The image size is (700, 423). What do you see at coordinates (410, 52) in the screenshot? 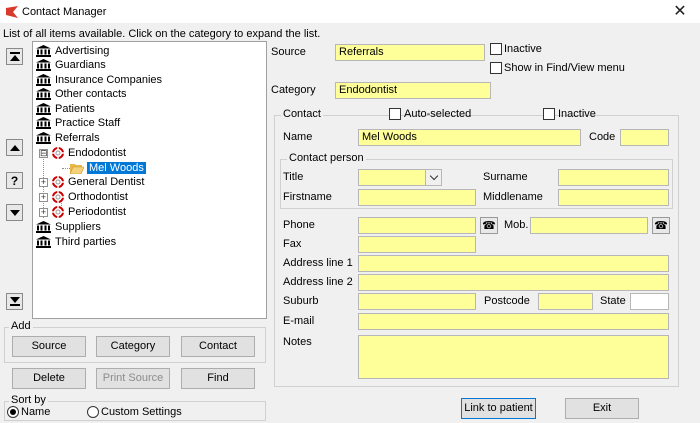
I see `source-field: Referrals` at bounding box center [410, 52].